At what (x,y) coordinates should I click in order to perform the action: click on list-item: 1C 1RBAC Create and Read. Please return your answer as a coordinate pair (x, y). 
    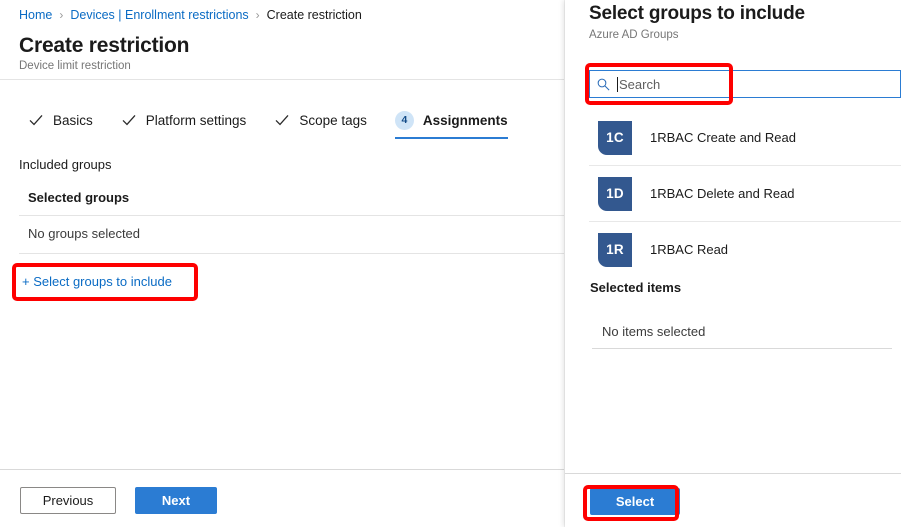
    Looking at the image, I should click on (745, 138).